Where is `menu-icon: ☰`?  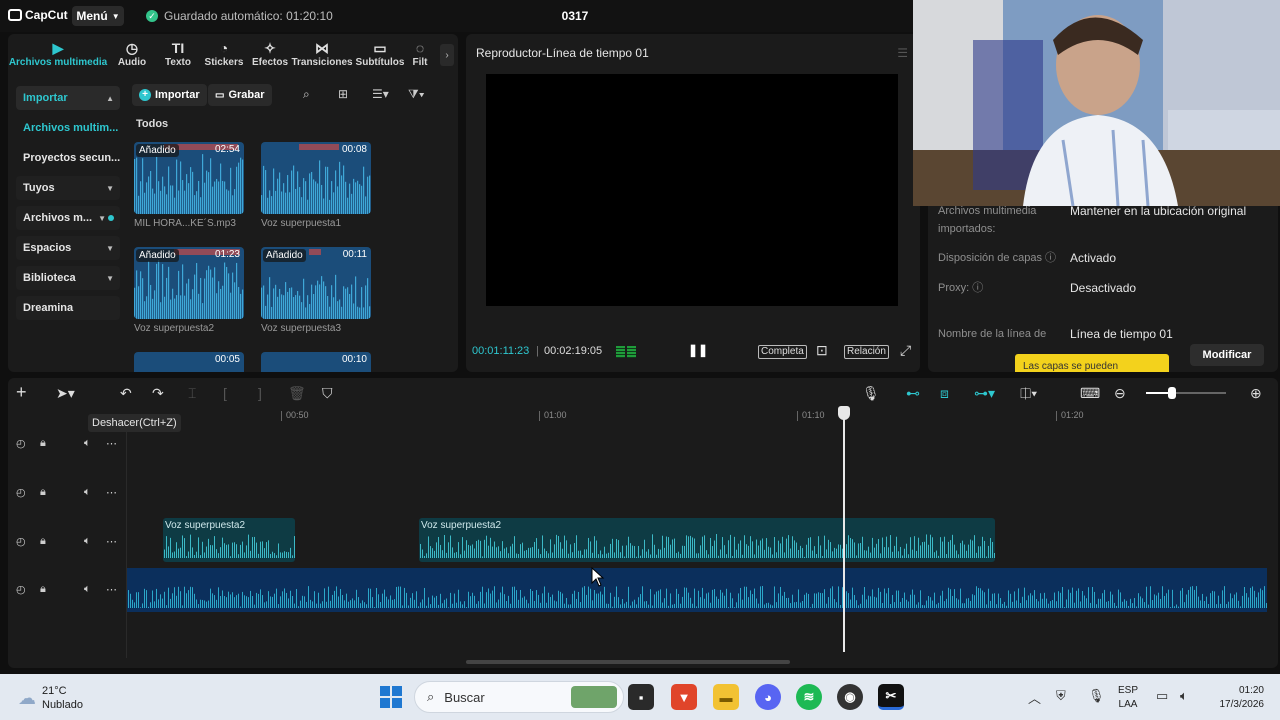 menu-icon: ☰ is located at coordinates (902, 53).